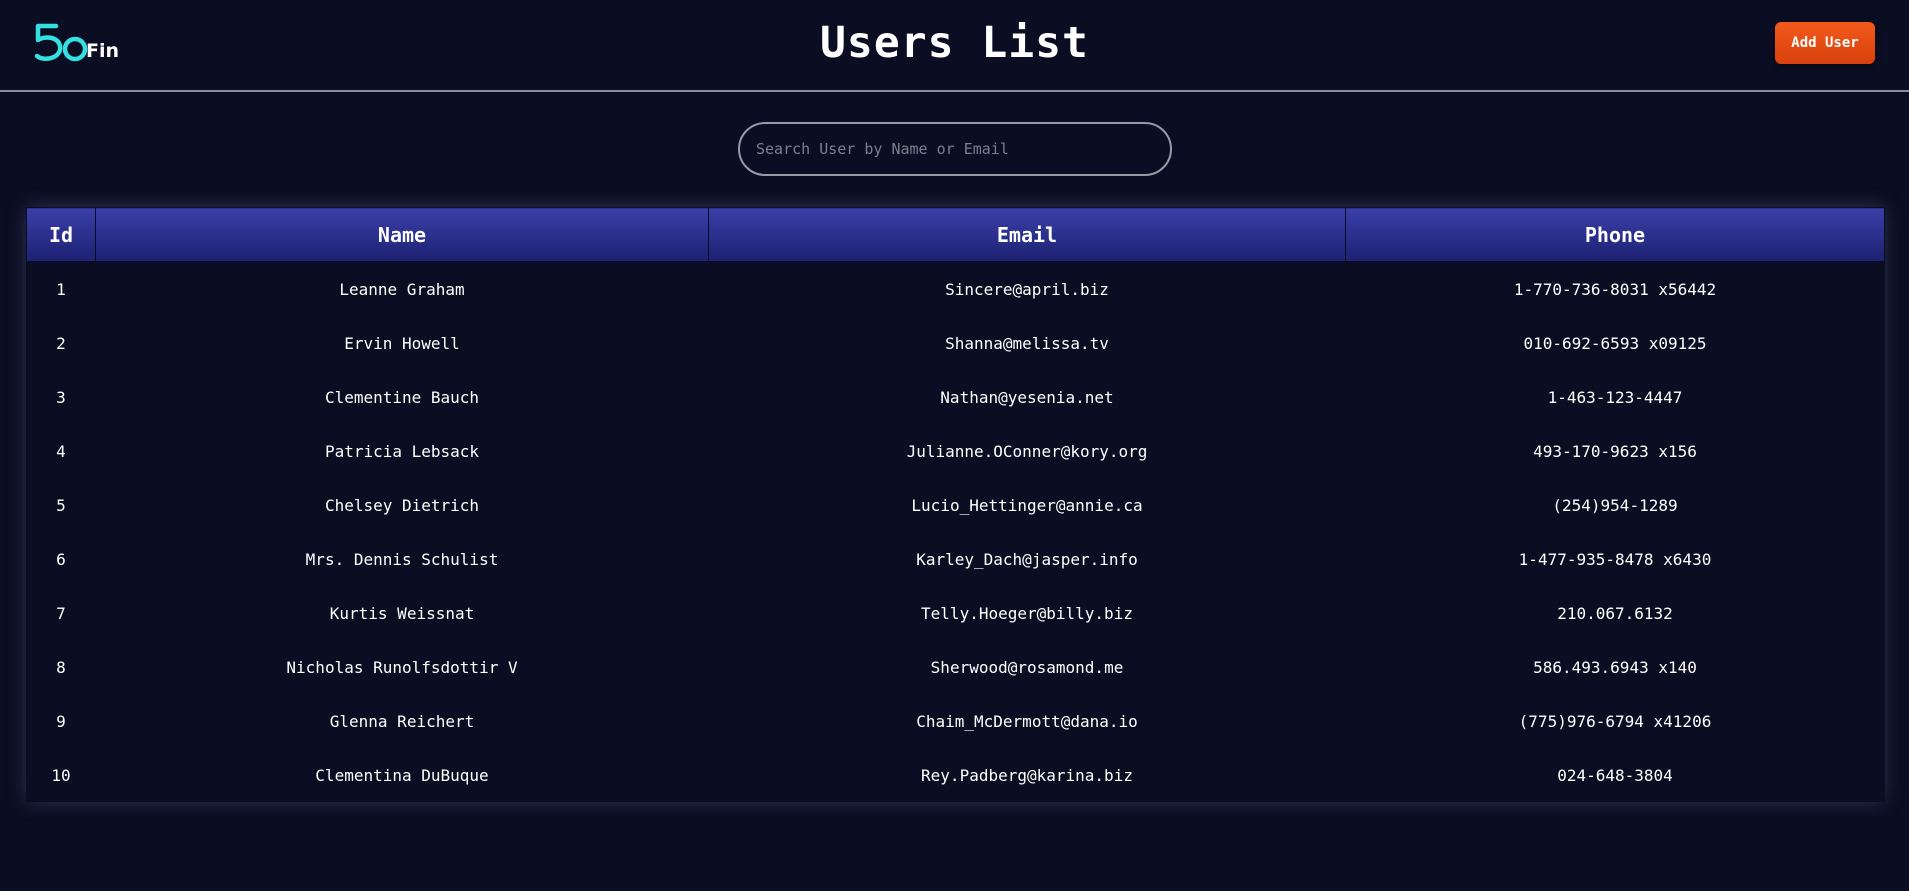  What do you see at coordinates (402, 451) in the screenshot?
I see `cell-name: Patricia Lebsack` at bounding box center [402, 451].